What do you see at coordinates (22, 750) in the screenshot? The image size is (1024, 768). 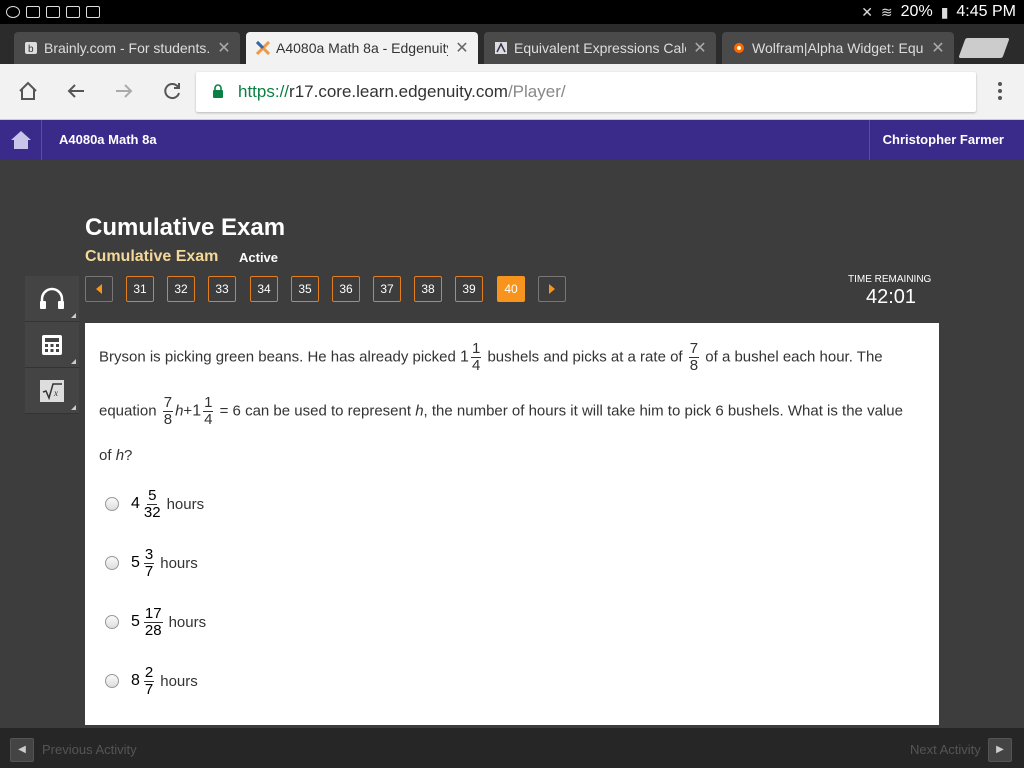 I see `previous-activity-button: ◀` at bounding box center [22, 750].